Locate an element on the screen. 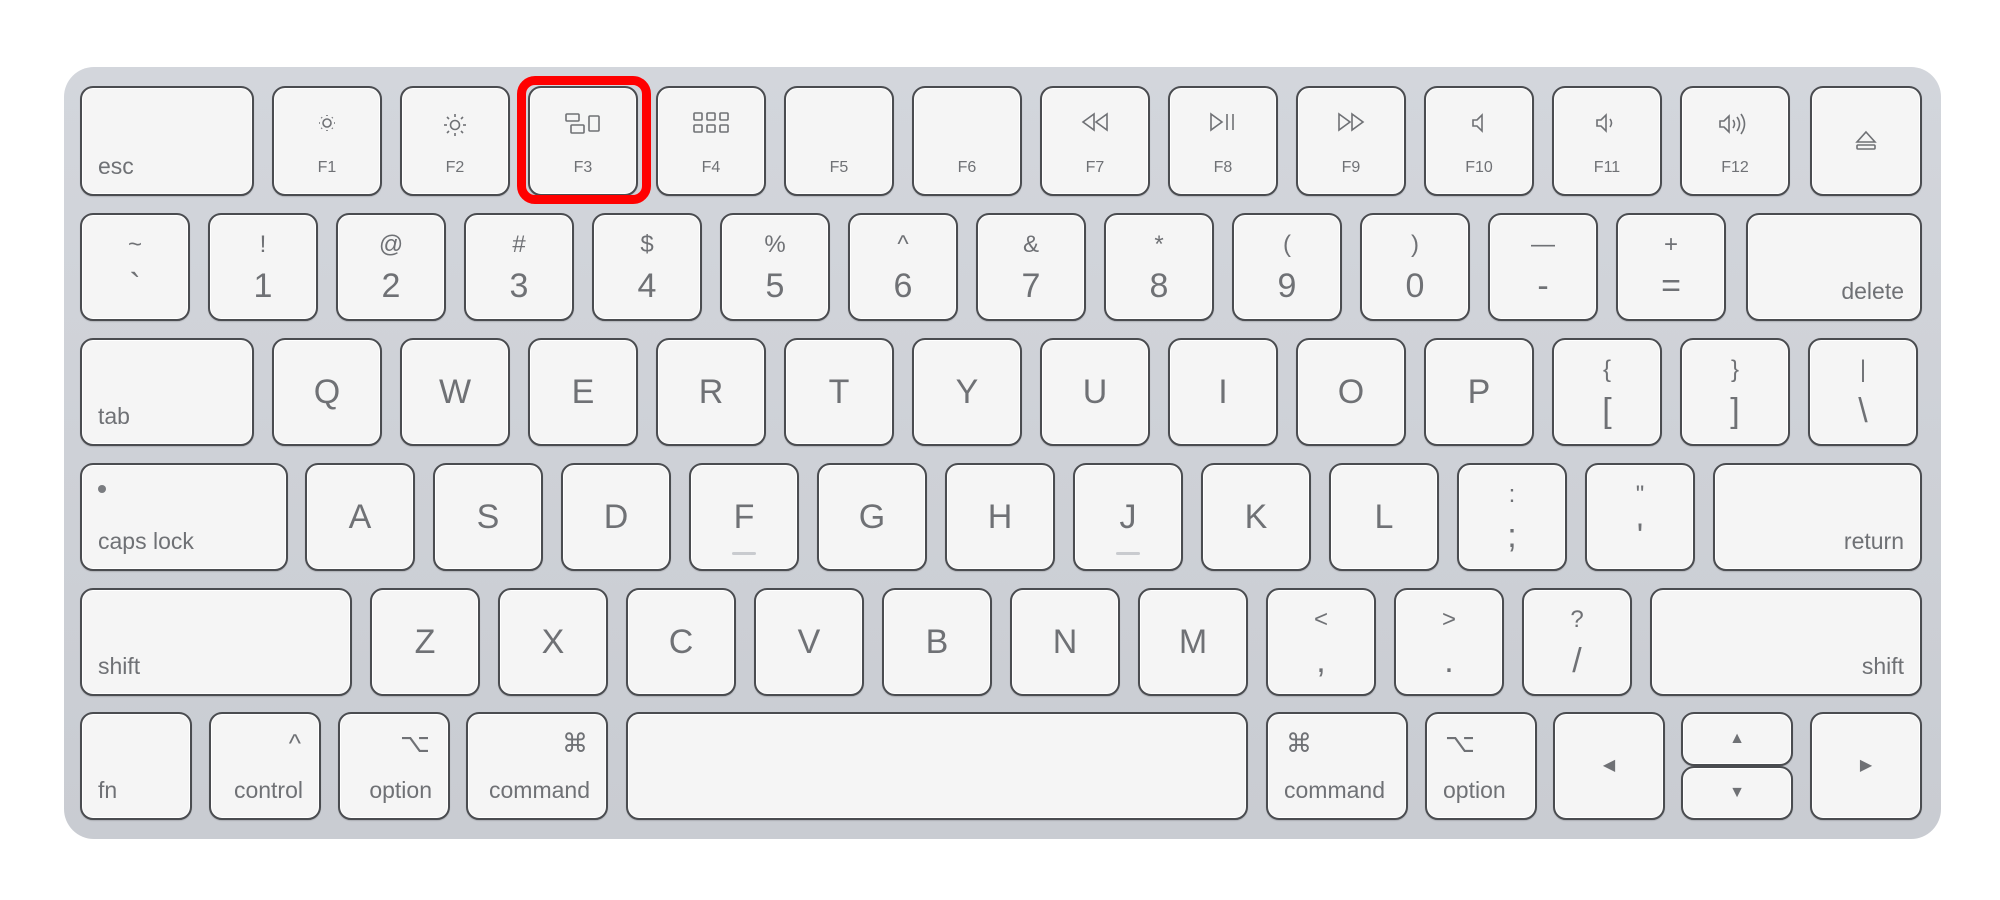 The height and width of the screenshot is (900, 2000). key-arrow-right: ▶ is located at coordinates (1866, 766).